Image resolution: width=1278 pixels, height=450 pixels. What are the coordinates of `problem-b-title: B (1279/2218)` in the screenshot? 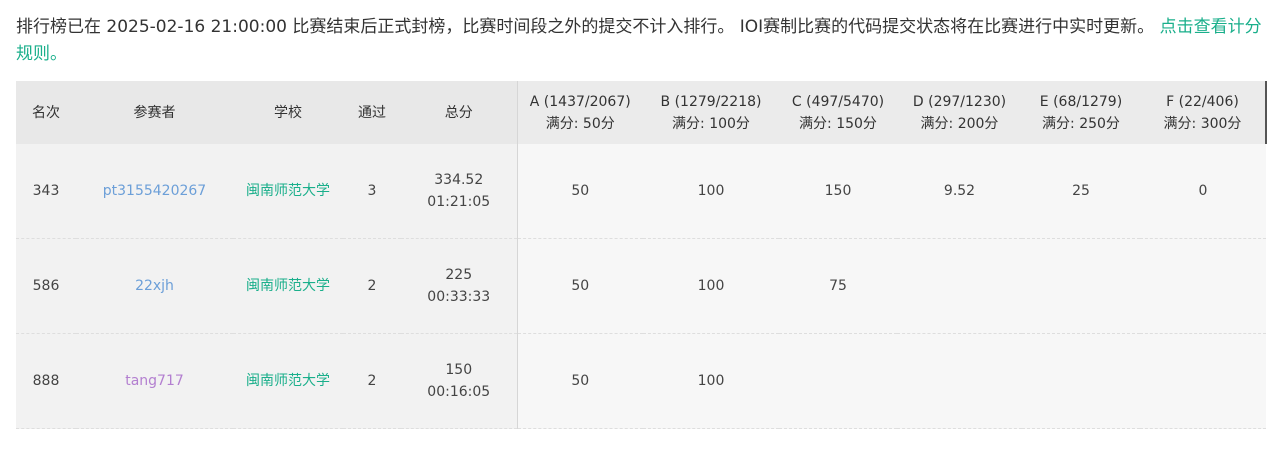 It's located at (711, 101).